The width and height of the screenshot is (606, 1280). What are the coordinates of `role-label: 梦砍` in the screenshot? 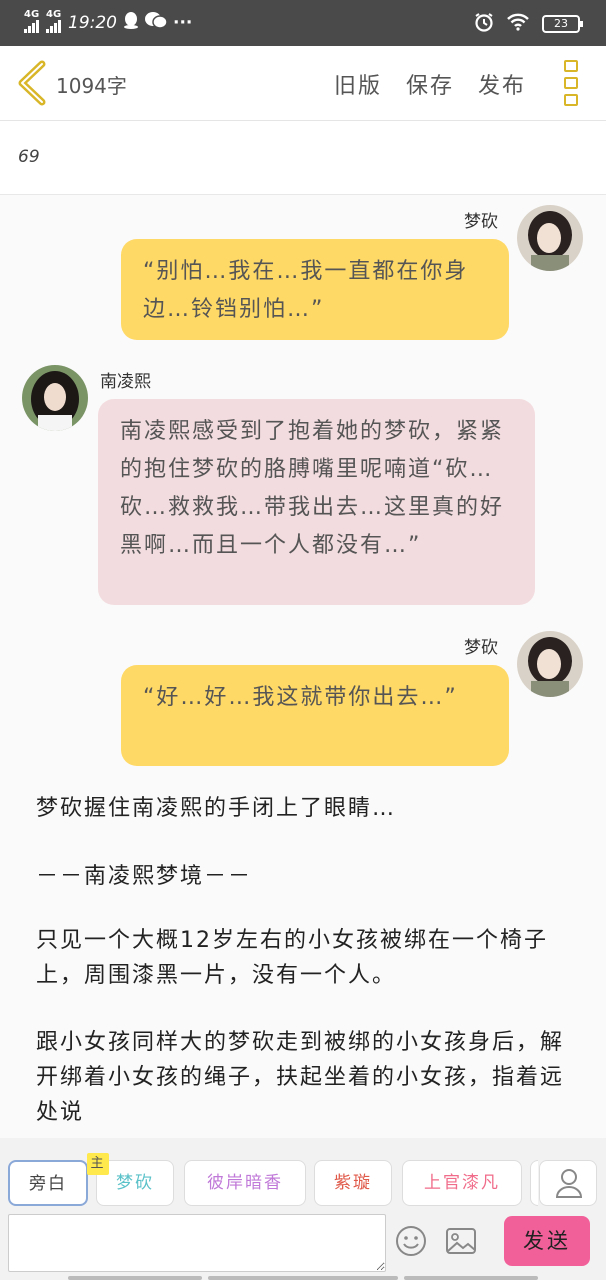 It's located at (135, 1183).